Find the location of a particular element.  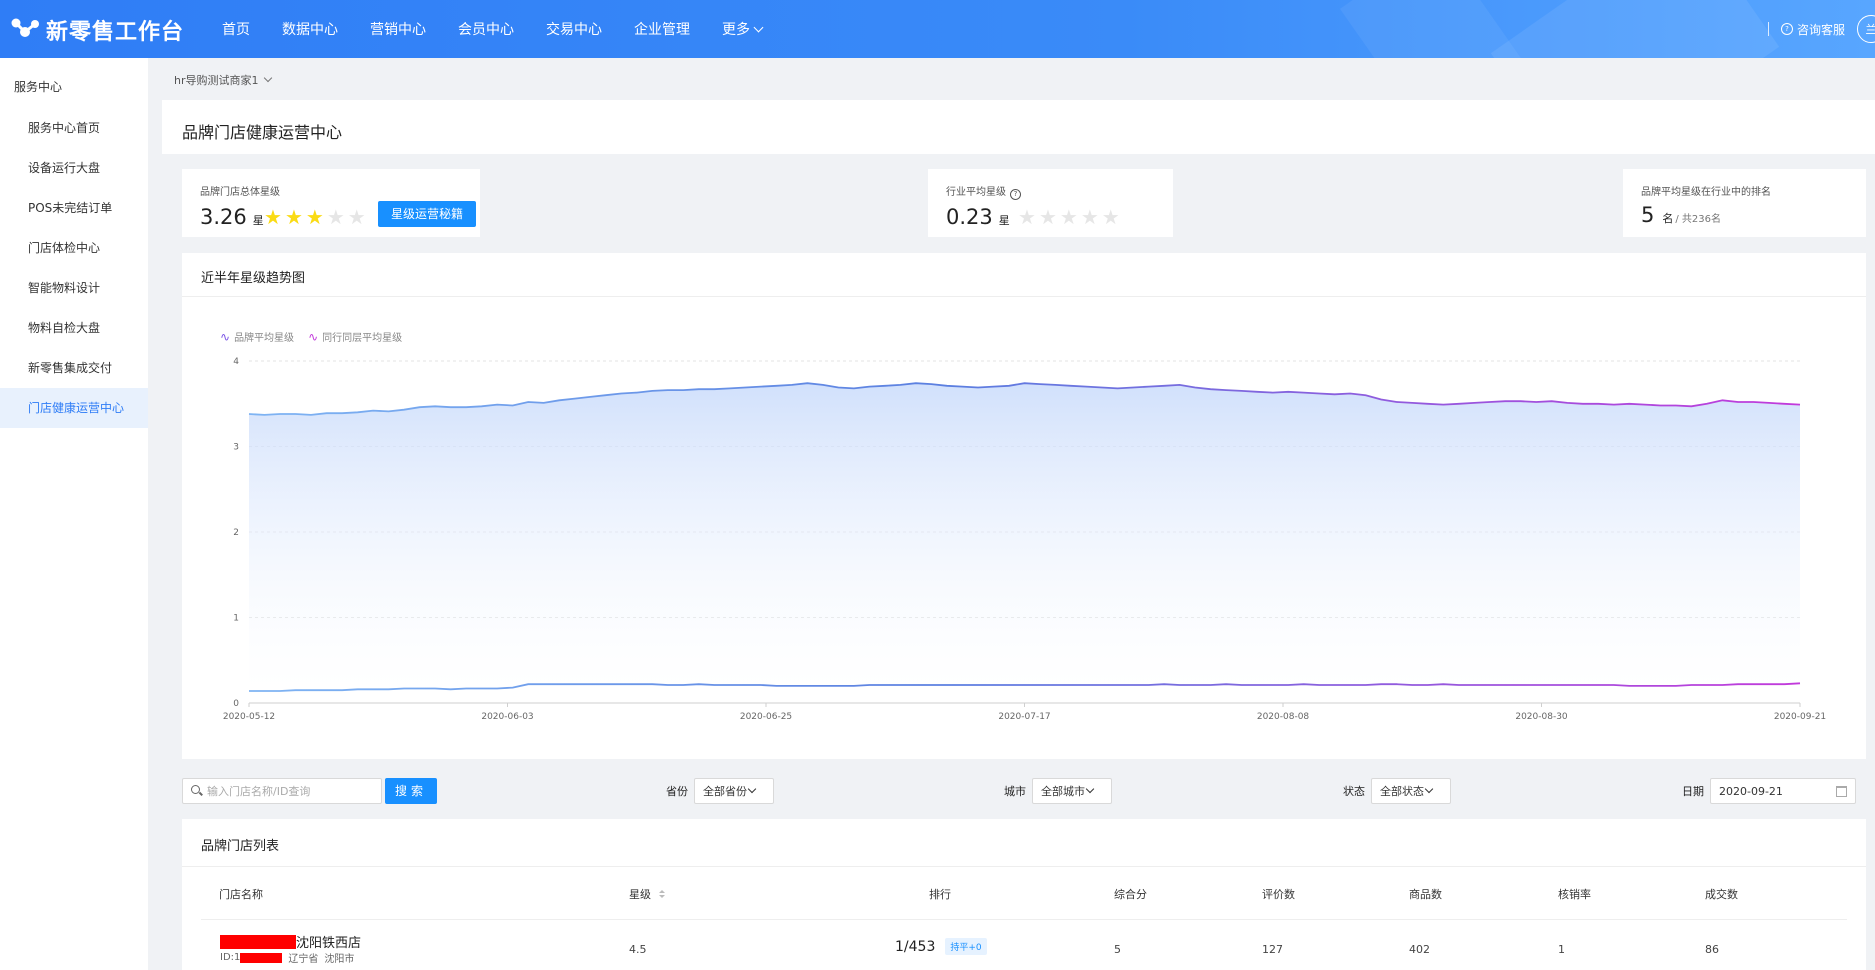

col-writeoff: 核销率 is located at coordinates (1574, 894).